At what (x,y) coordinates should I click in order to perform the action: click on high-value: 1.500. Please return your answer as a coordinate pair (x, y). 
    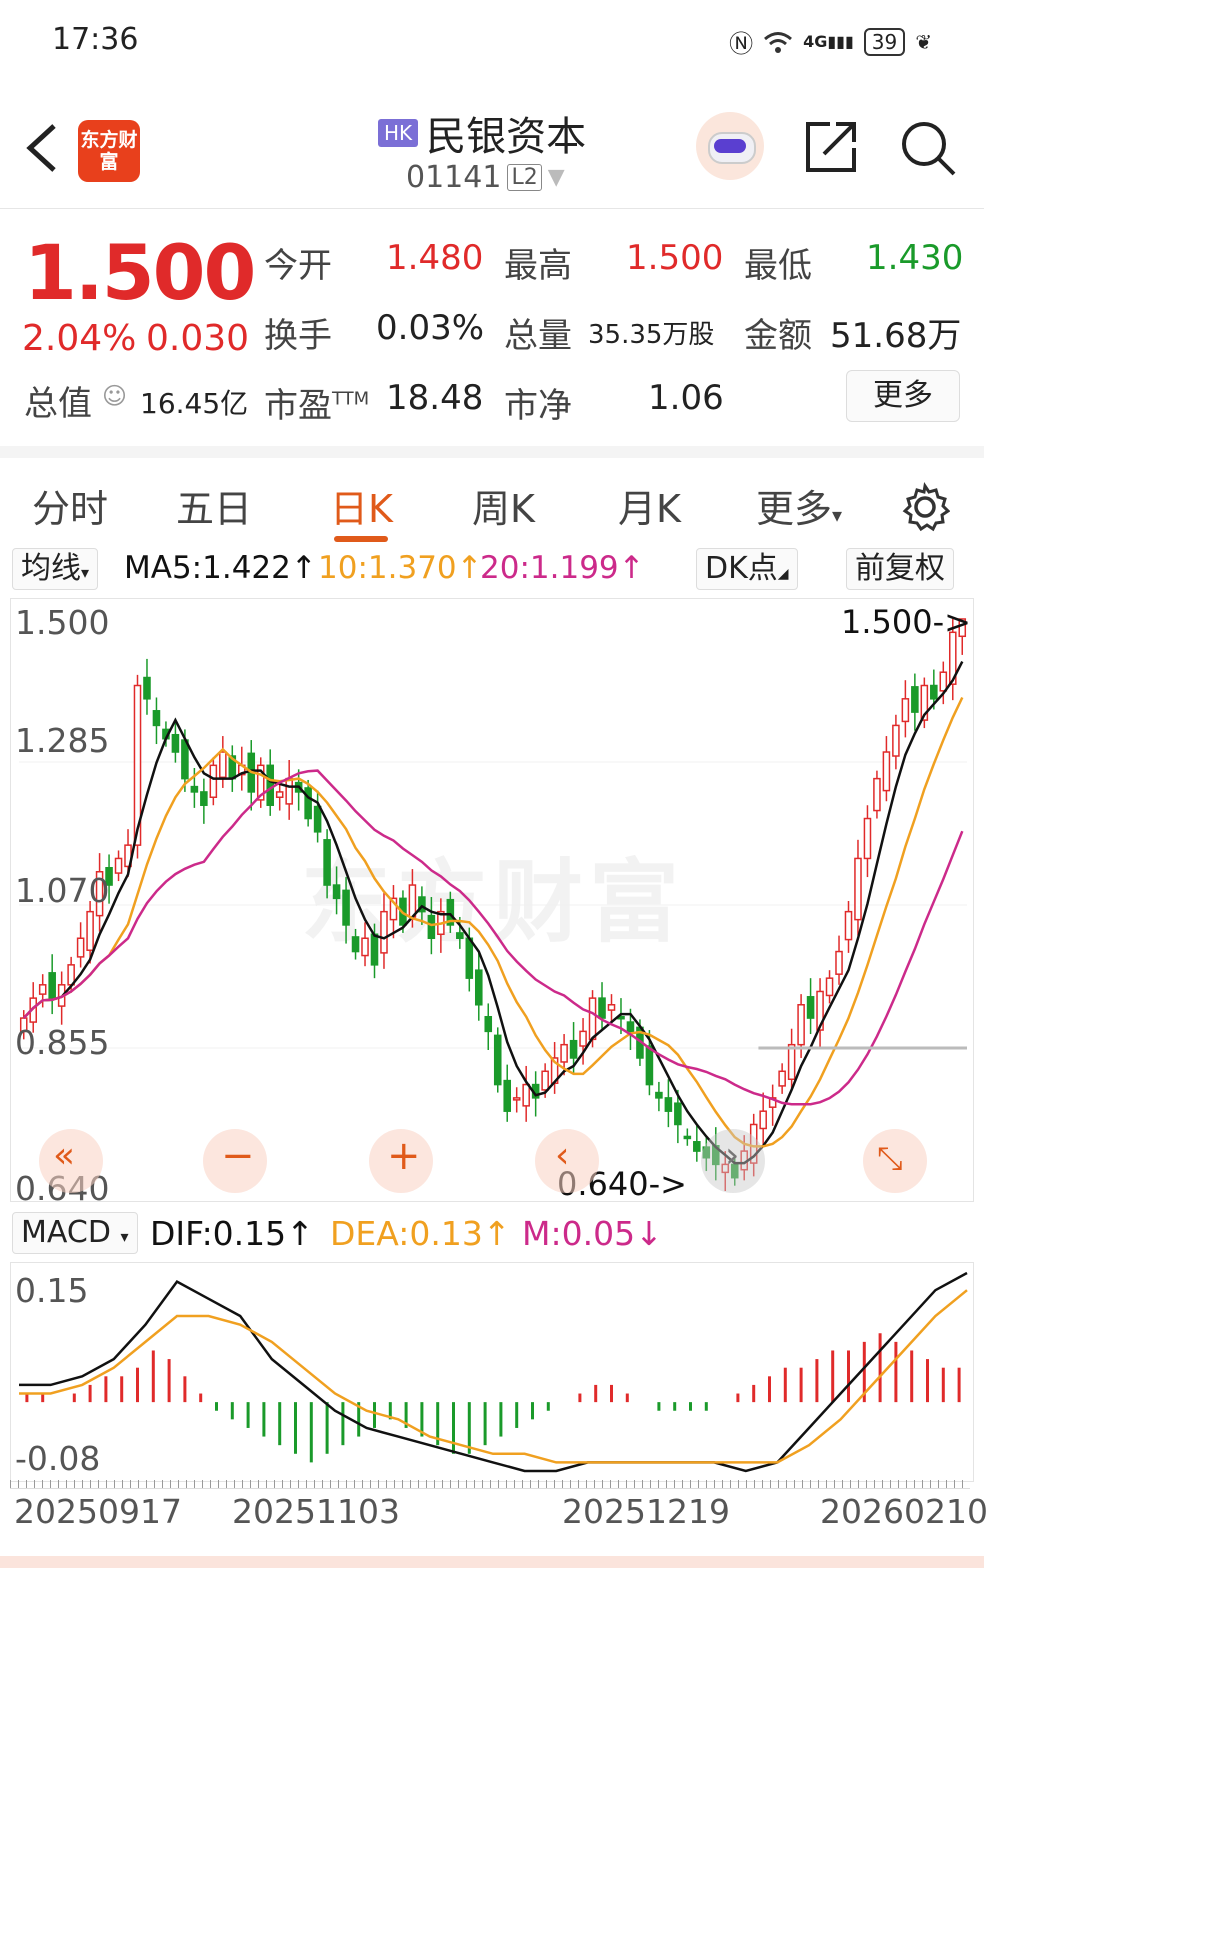
    Looking at the image, I should click on (675, 258).